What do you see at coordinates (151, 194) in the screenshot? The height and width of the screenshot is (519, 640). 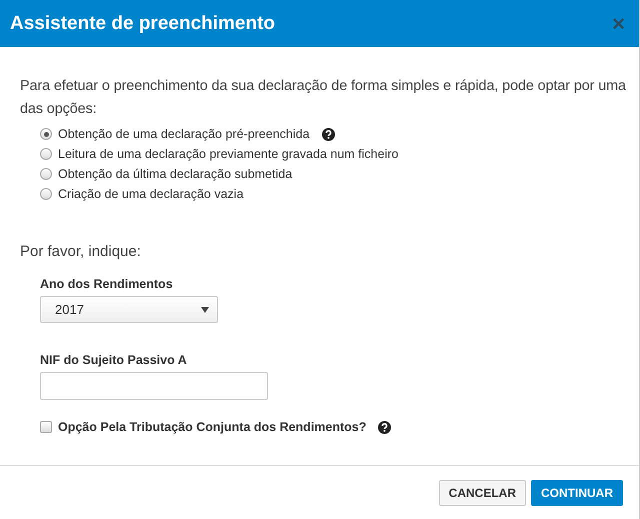 I see `option-label: Criação de uma declaração vazia` at bounding box center [151, 194].